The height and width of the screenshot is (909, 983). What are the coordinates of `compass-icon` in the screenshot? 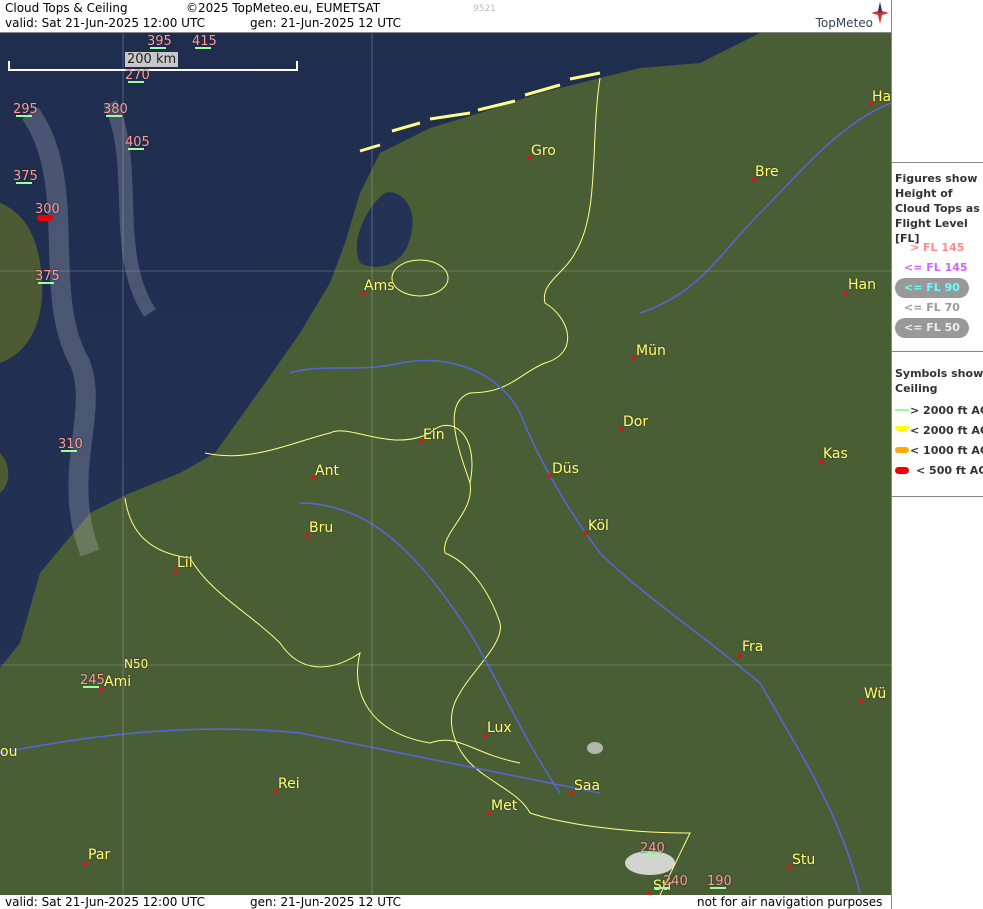 It's located at (880, 13).